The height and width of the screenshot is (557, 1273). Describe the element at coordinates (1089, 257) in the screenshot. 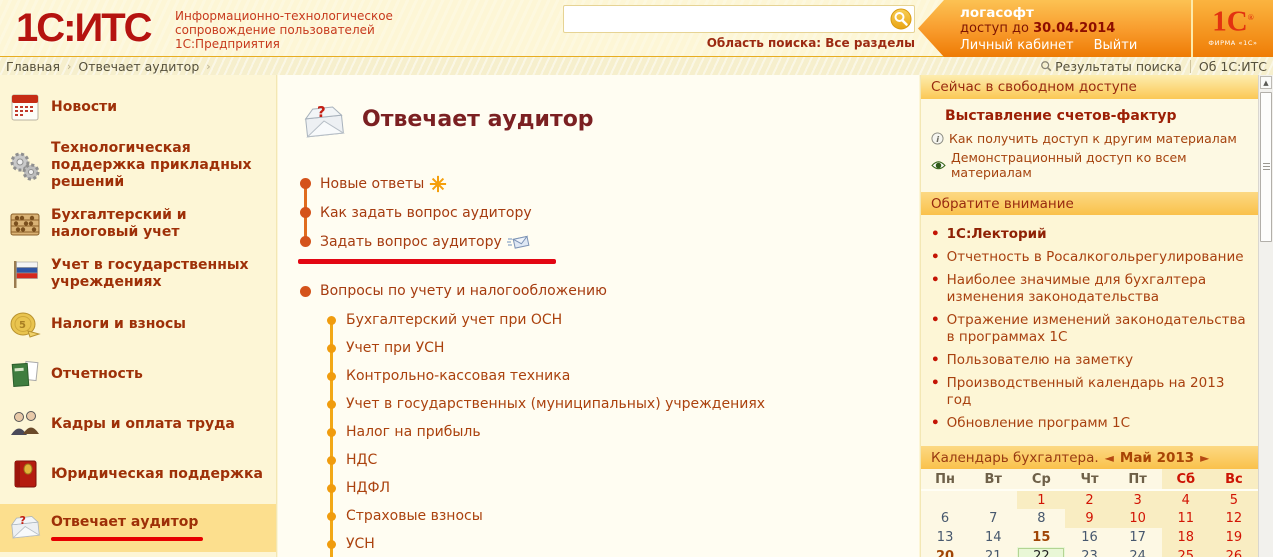

I see `attention-link: • Отчетность в Росалкогольрегулирование` at that location.